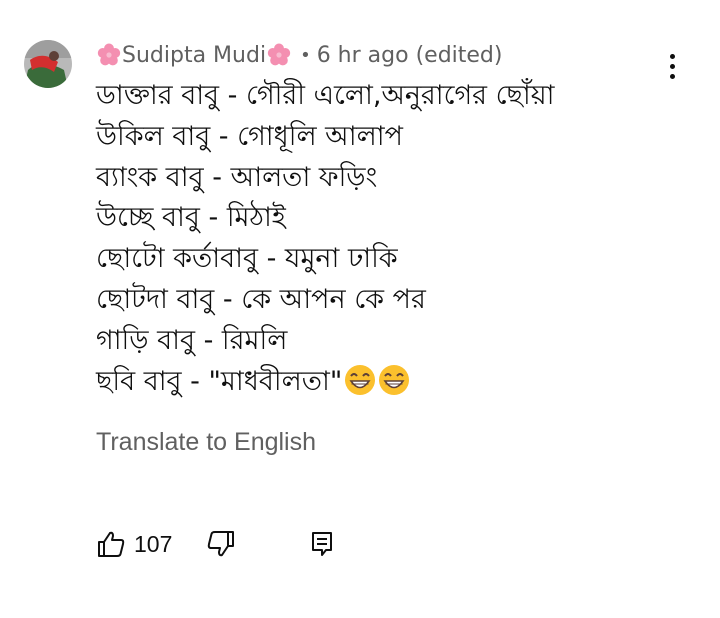 The image size is (720, 618). I want to click on like-button: 107, so click(151, 544).